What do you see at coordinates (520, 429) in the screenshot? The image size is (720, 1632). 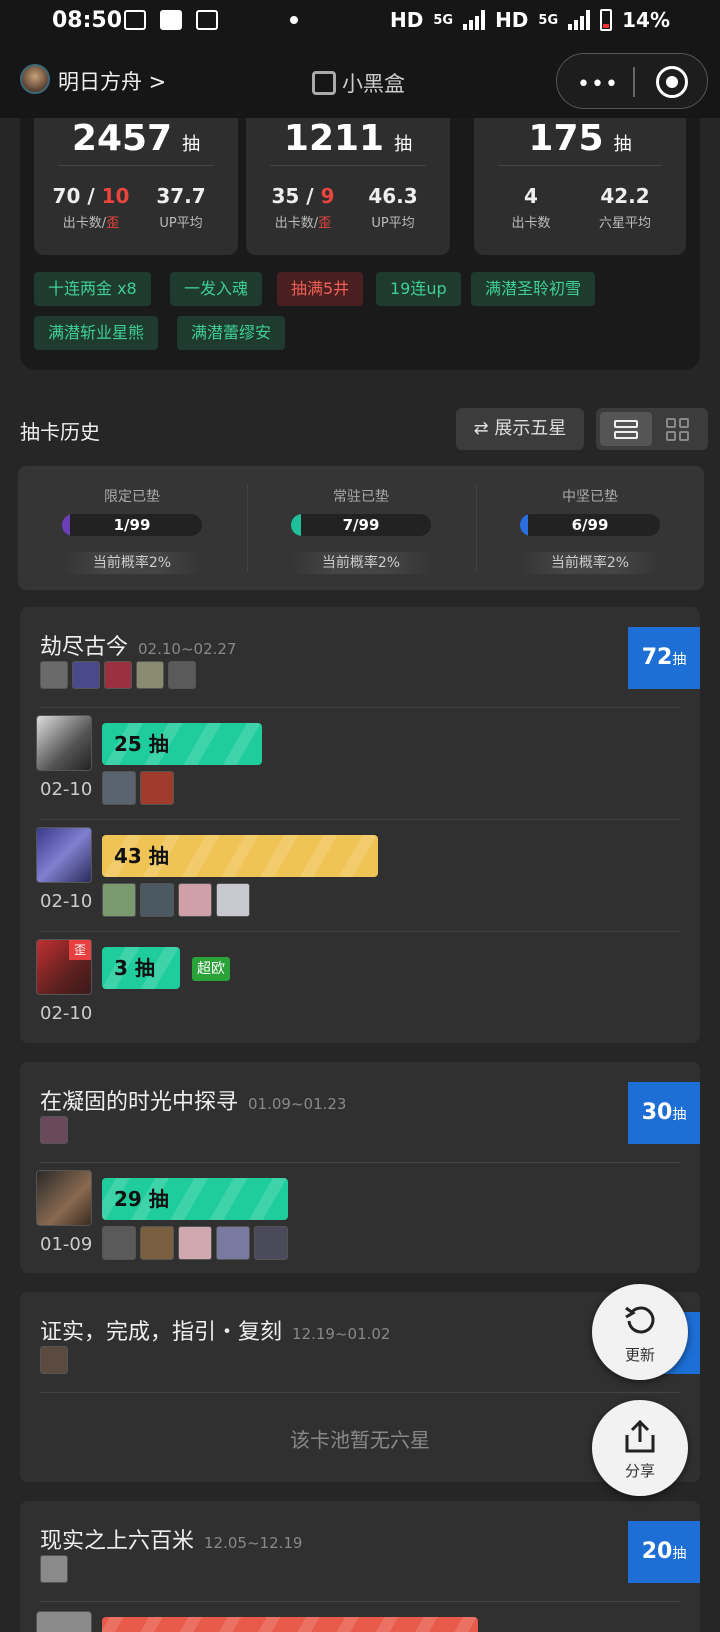 I see `show-five-star-button: ⇄ 展示五星` at bounding box center [520, 429].